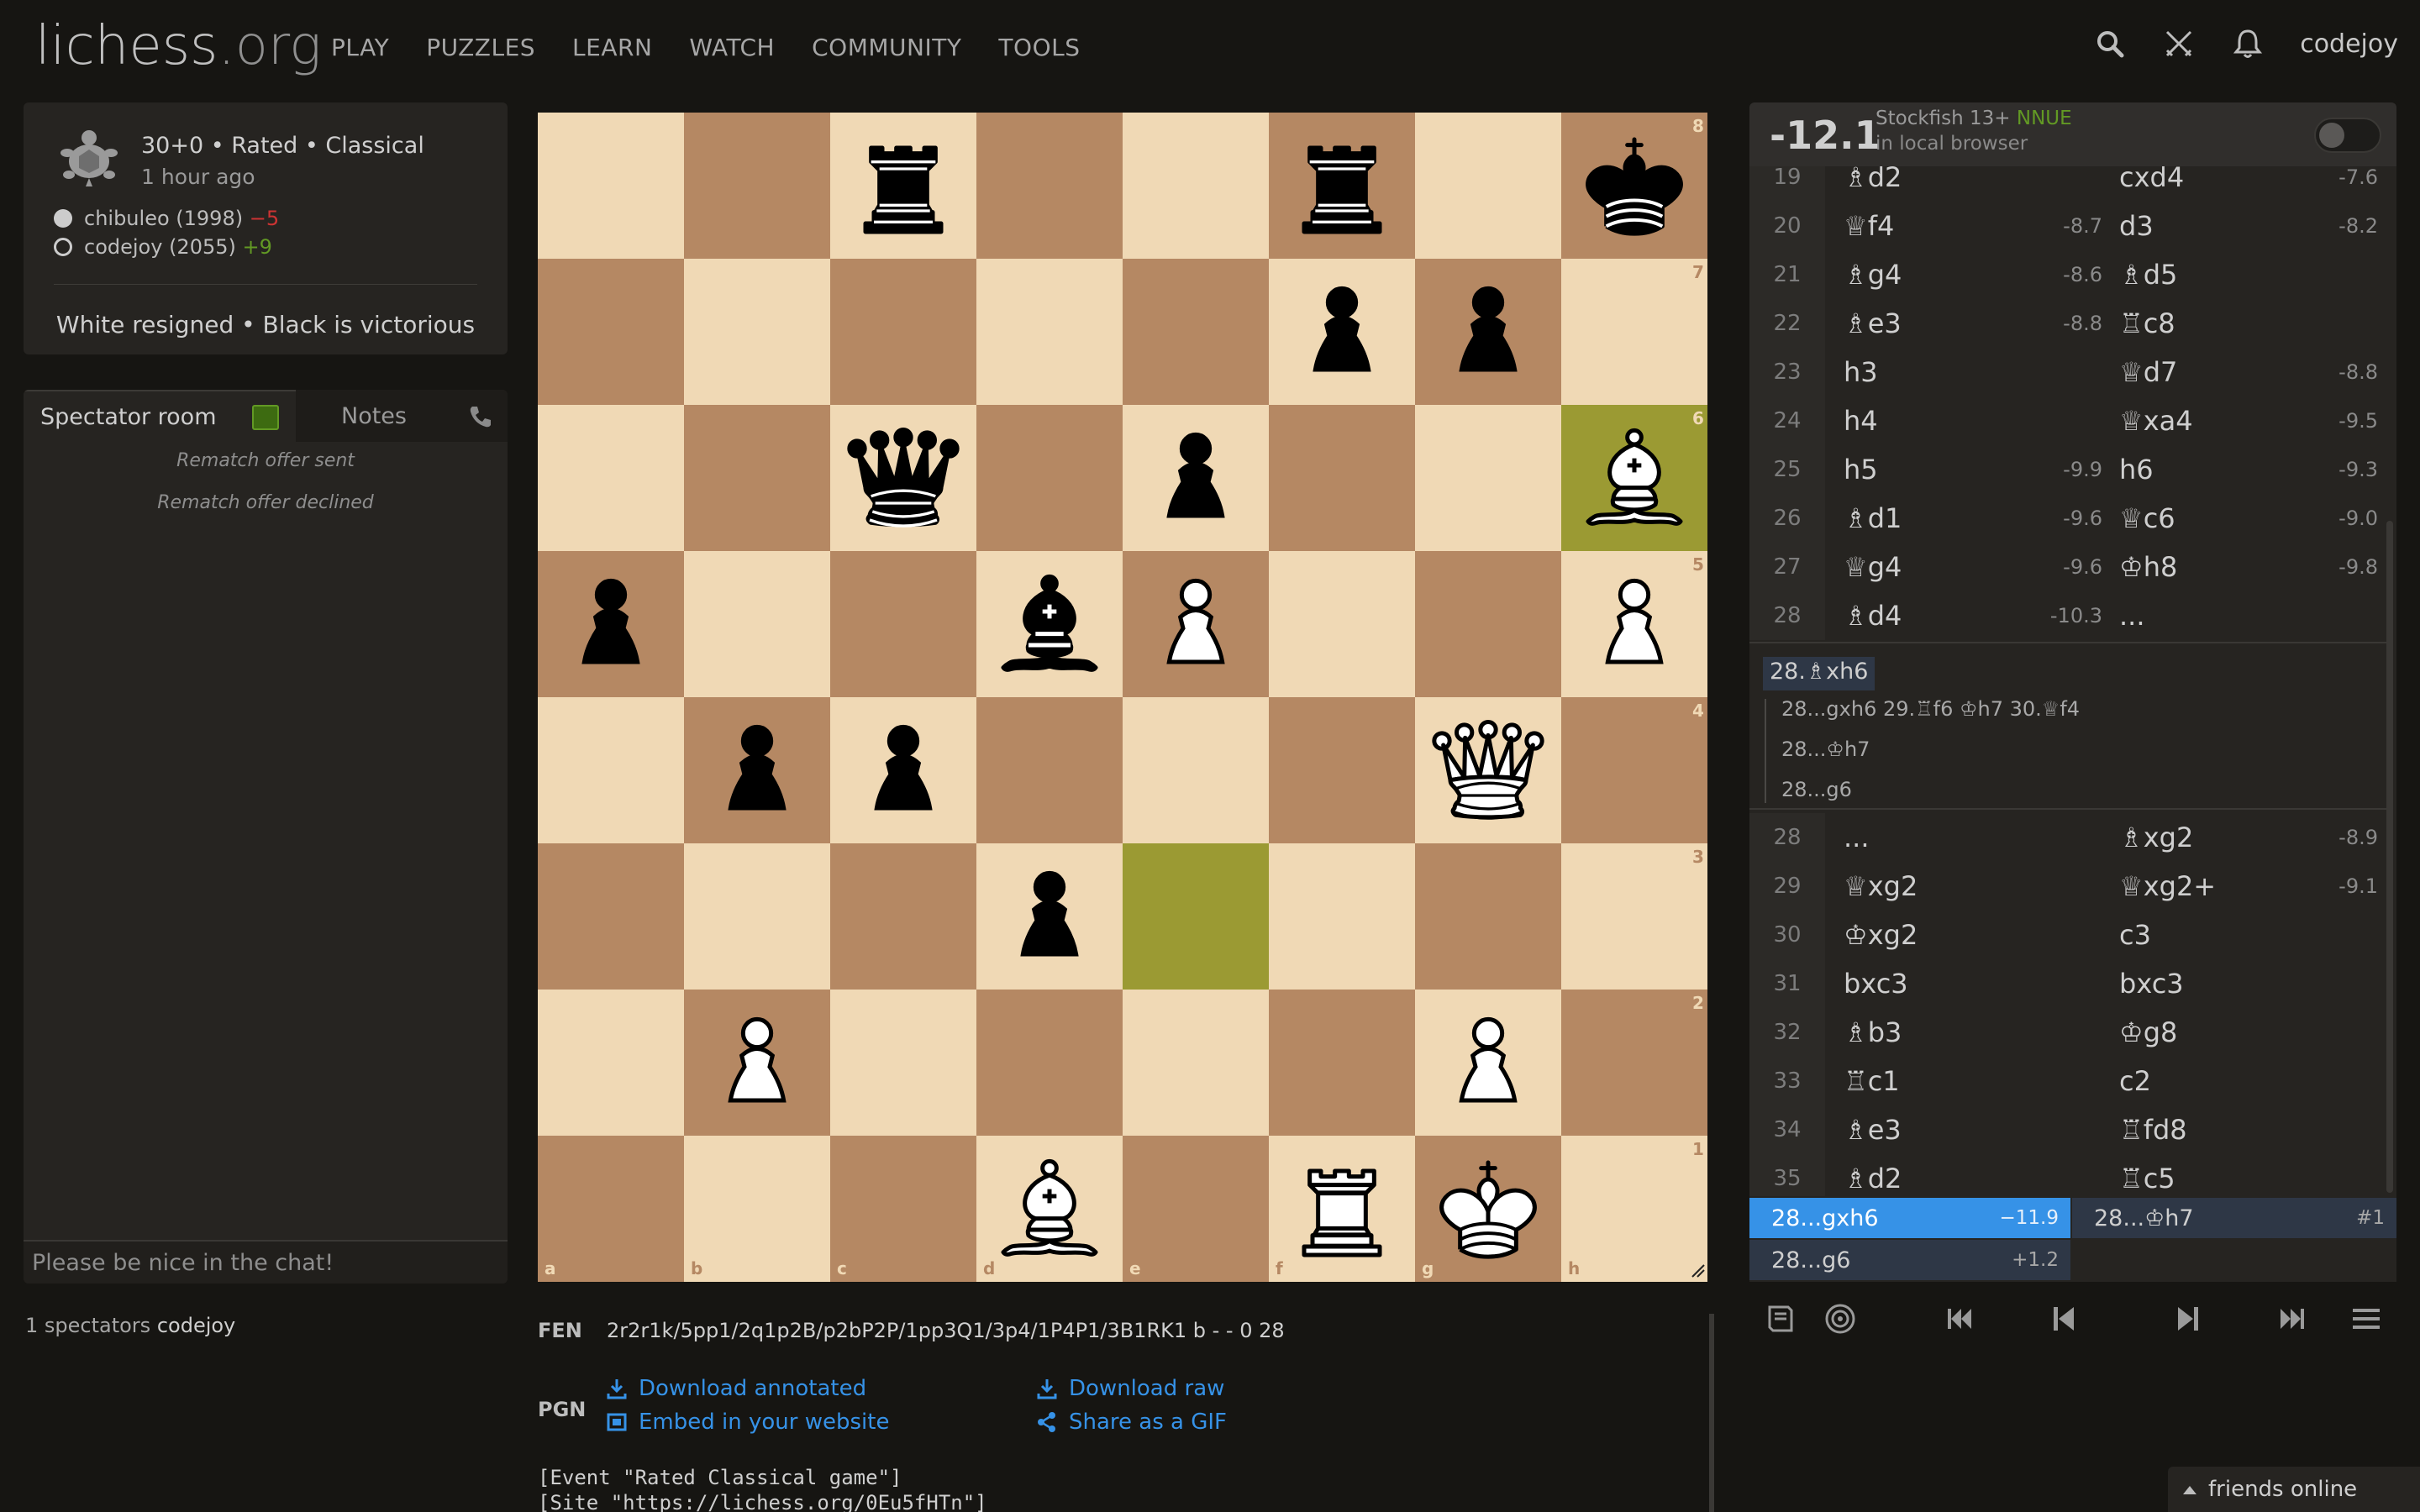 This screenshot has height=1512, width=2420. I want to click on black-move: ♖c8, so click(2147, 323).